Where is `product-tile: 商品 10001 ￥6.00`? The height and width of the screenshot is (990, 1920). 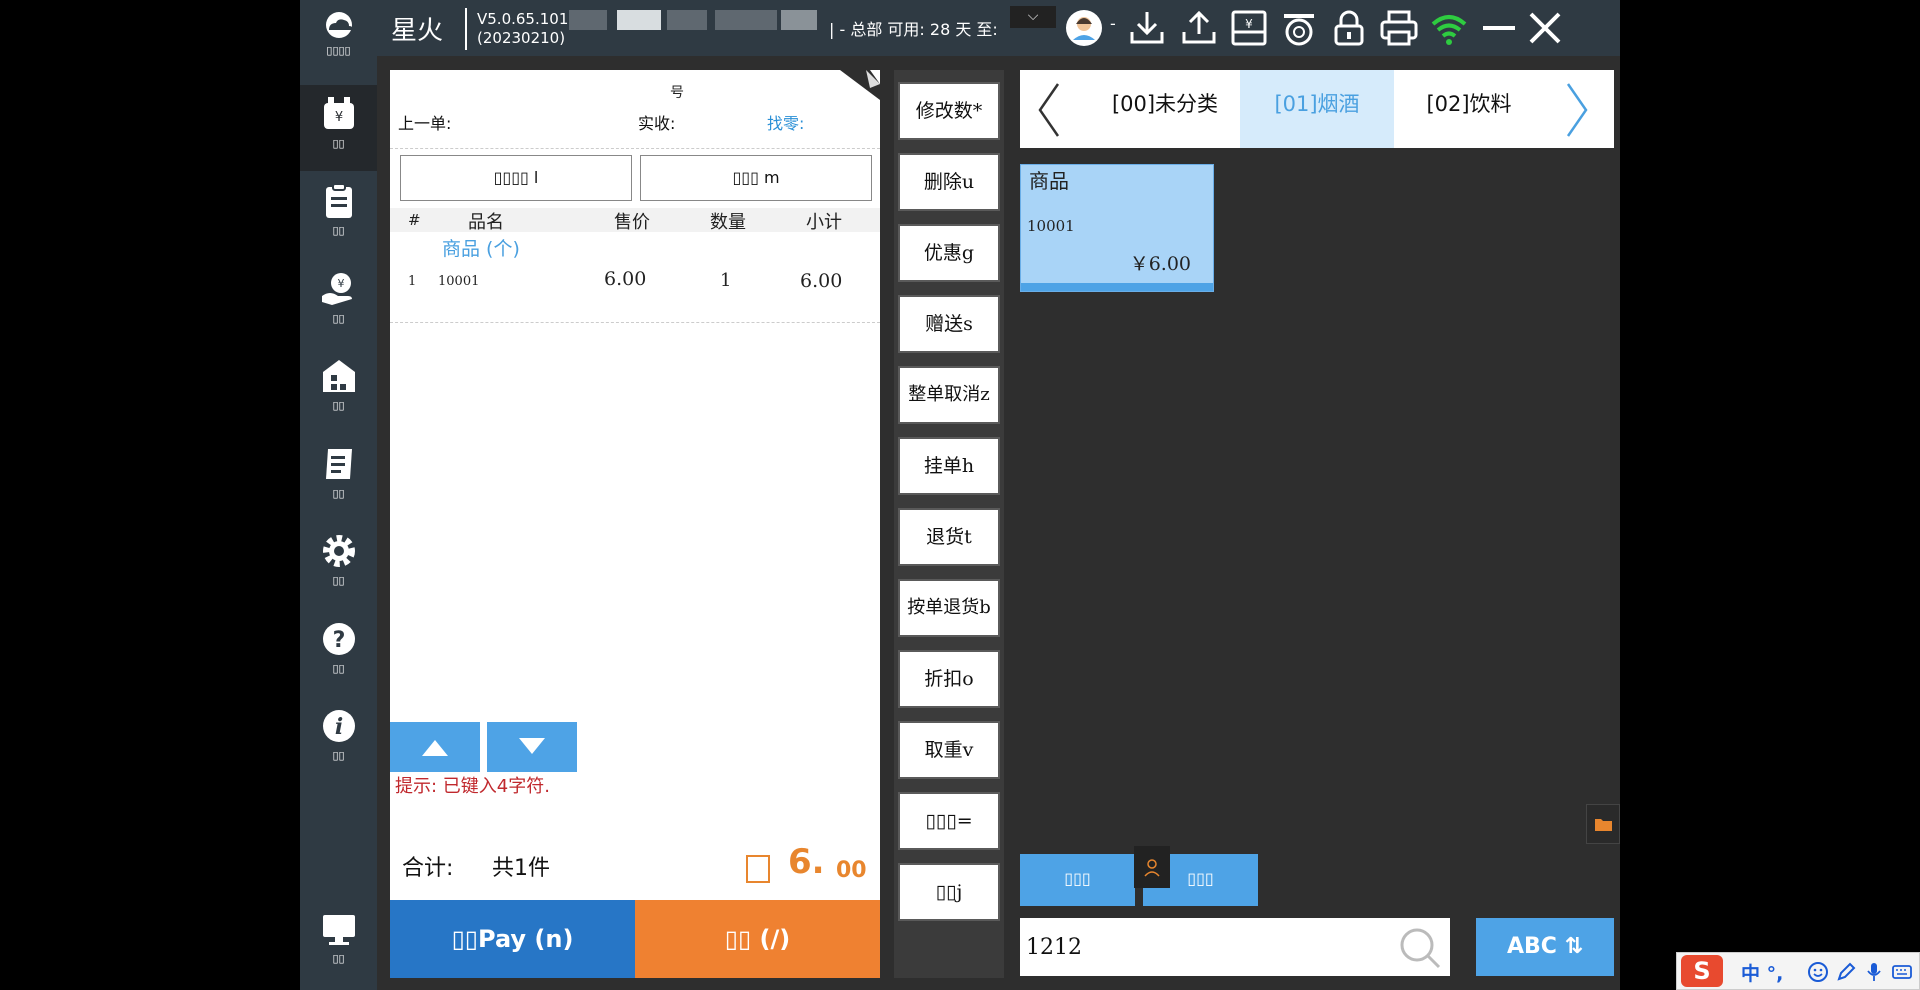
product-tile: 商品 10001 ￥6.00 is located at coordinates (1117, 228).